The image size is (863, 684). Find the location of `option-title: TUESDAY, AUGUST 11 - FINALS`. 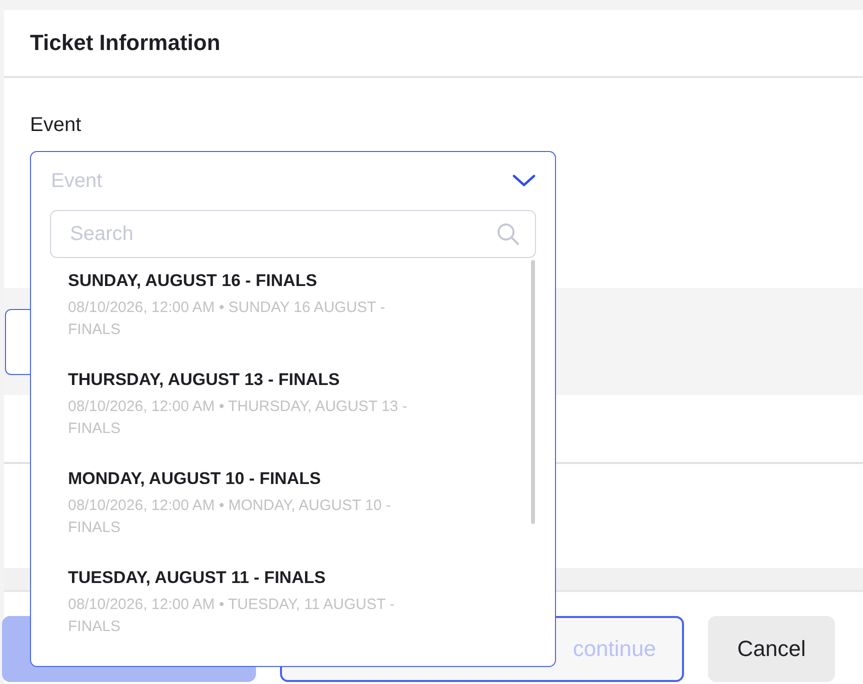

option-title: TUESDAY, AUGUST 11 - FINALS is located at coordinates (197, 578).